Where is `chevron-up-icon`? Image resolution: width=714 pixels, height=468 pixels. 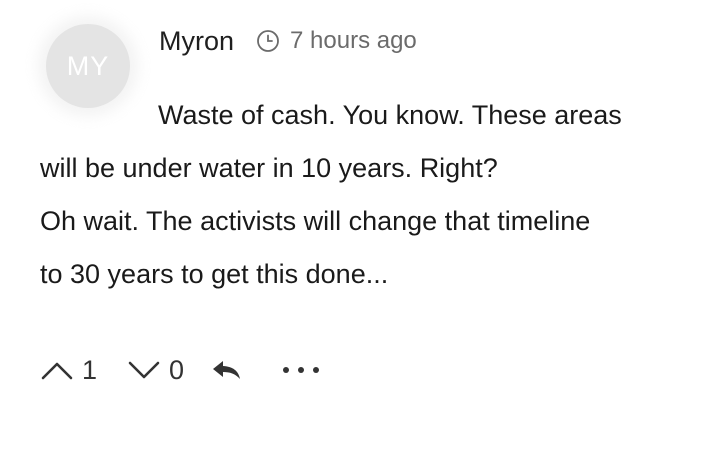 chevron-up-icon is located at coordinates (57, 370).